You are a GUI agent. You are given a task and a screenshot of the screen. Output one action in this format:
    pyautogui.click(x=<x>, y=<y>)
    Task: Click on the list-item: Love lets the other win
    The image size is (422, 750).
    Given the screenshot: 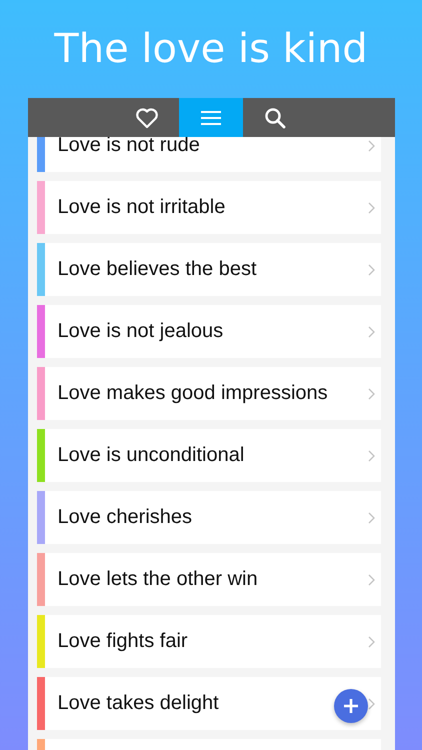 What is the action you would take?
    pyautogui.click(x=208, y=579)
    